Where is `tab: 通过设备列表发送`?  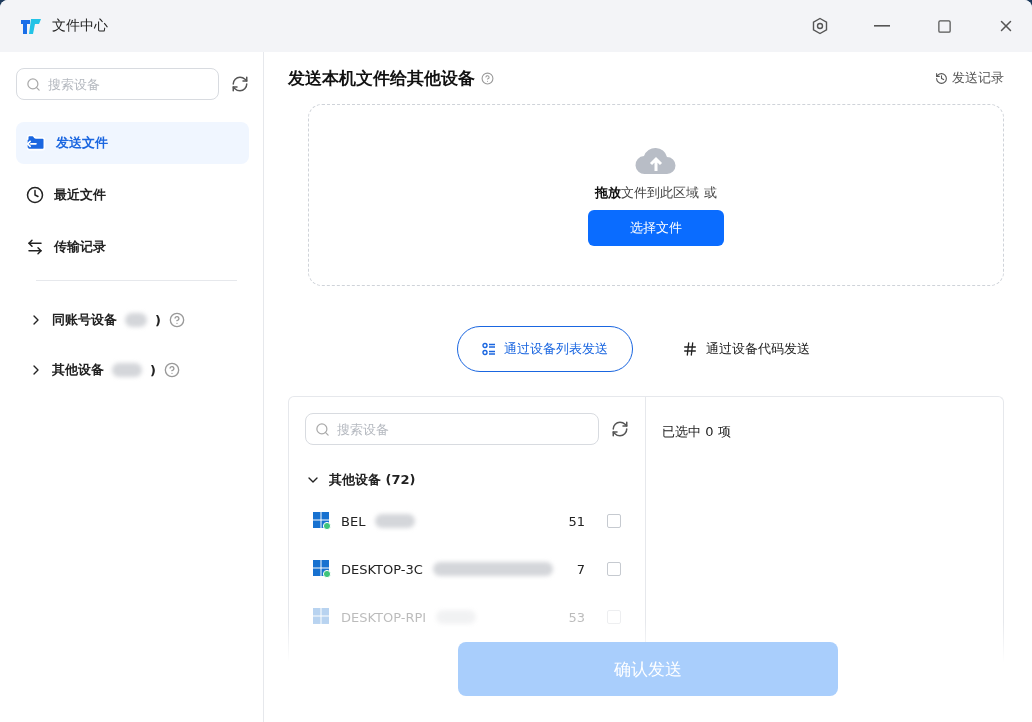 tab: 通过设备列表发送 is located at coordinates (545, 349).